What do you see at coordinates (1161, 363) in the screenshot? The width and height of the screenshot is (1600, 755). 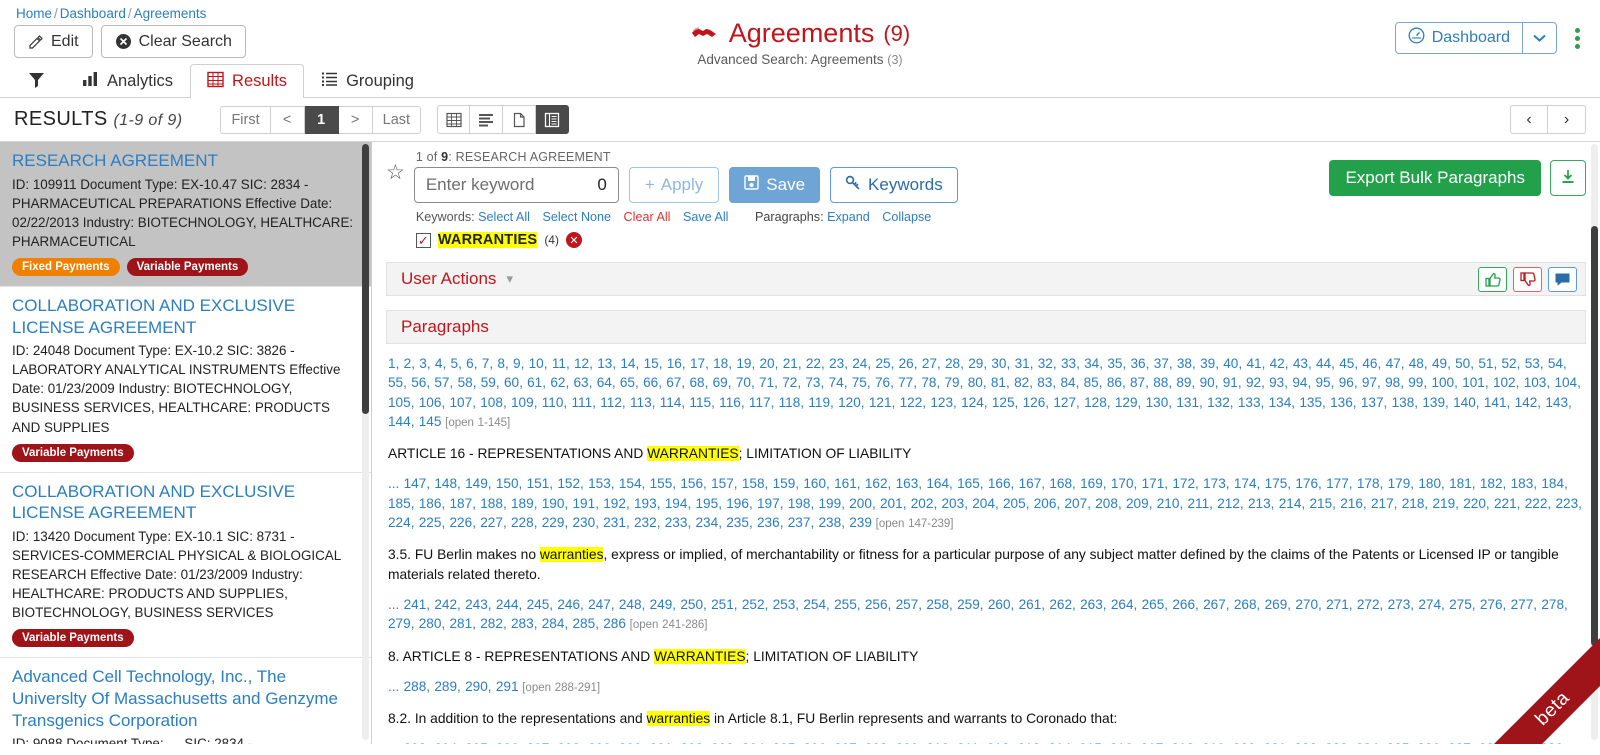 I see `paragraph-link-37: 37` at bounding box center [1161, 363].